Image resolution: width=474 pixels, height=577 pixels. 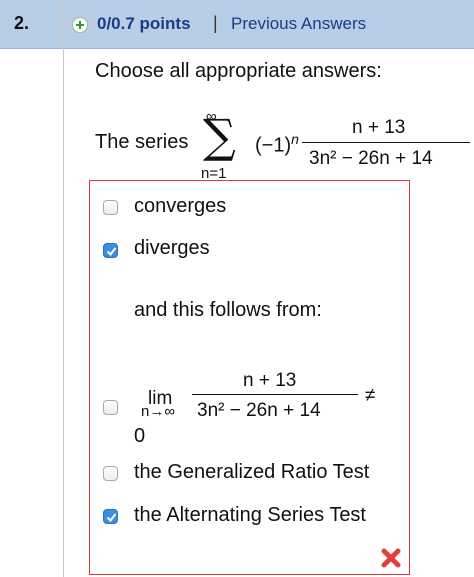 I want to click on limit-checkbox, so click(x=110, y=407).